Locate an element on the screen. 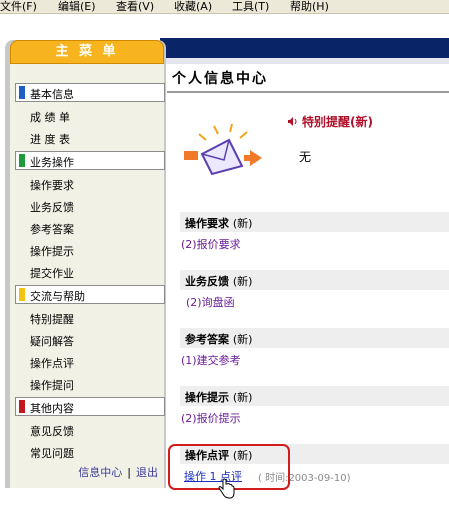 This screenshot has width=449, height=507. menu-view: 查看(V) is located at coordinates (135, 7).